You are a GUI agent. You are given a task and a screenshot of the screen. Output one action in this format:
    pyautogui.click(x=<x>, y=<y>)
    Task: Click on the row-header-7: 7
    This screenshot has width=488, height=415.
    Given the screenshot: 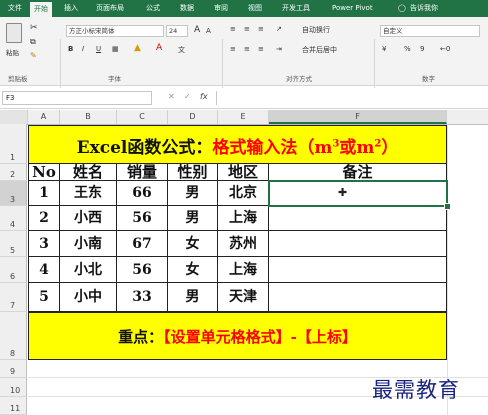 What is the action you would take?
    pyautogui.click(x=13, y=297)
    